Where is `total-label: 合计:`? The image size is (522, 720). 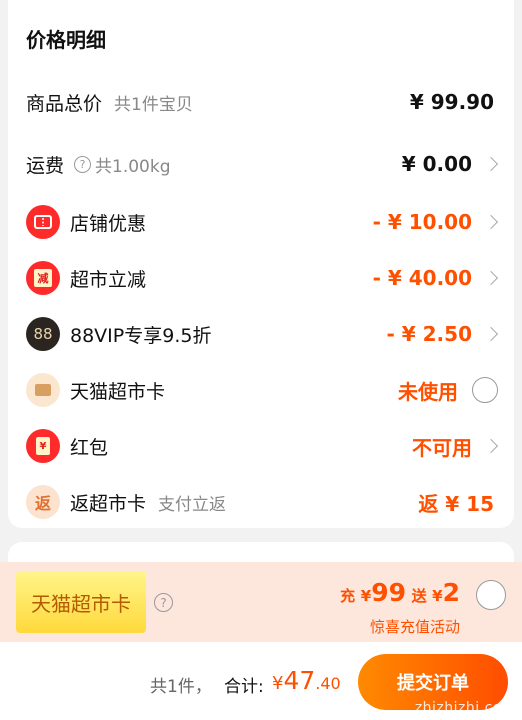
total-label: 合计: is located at coordinates (244, 687).